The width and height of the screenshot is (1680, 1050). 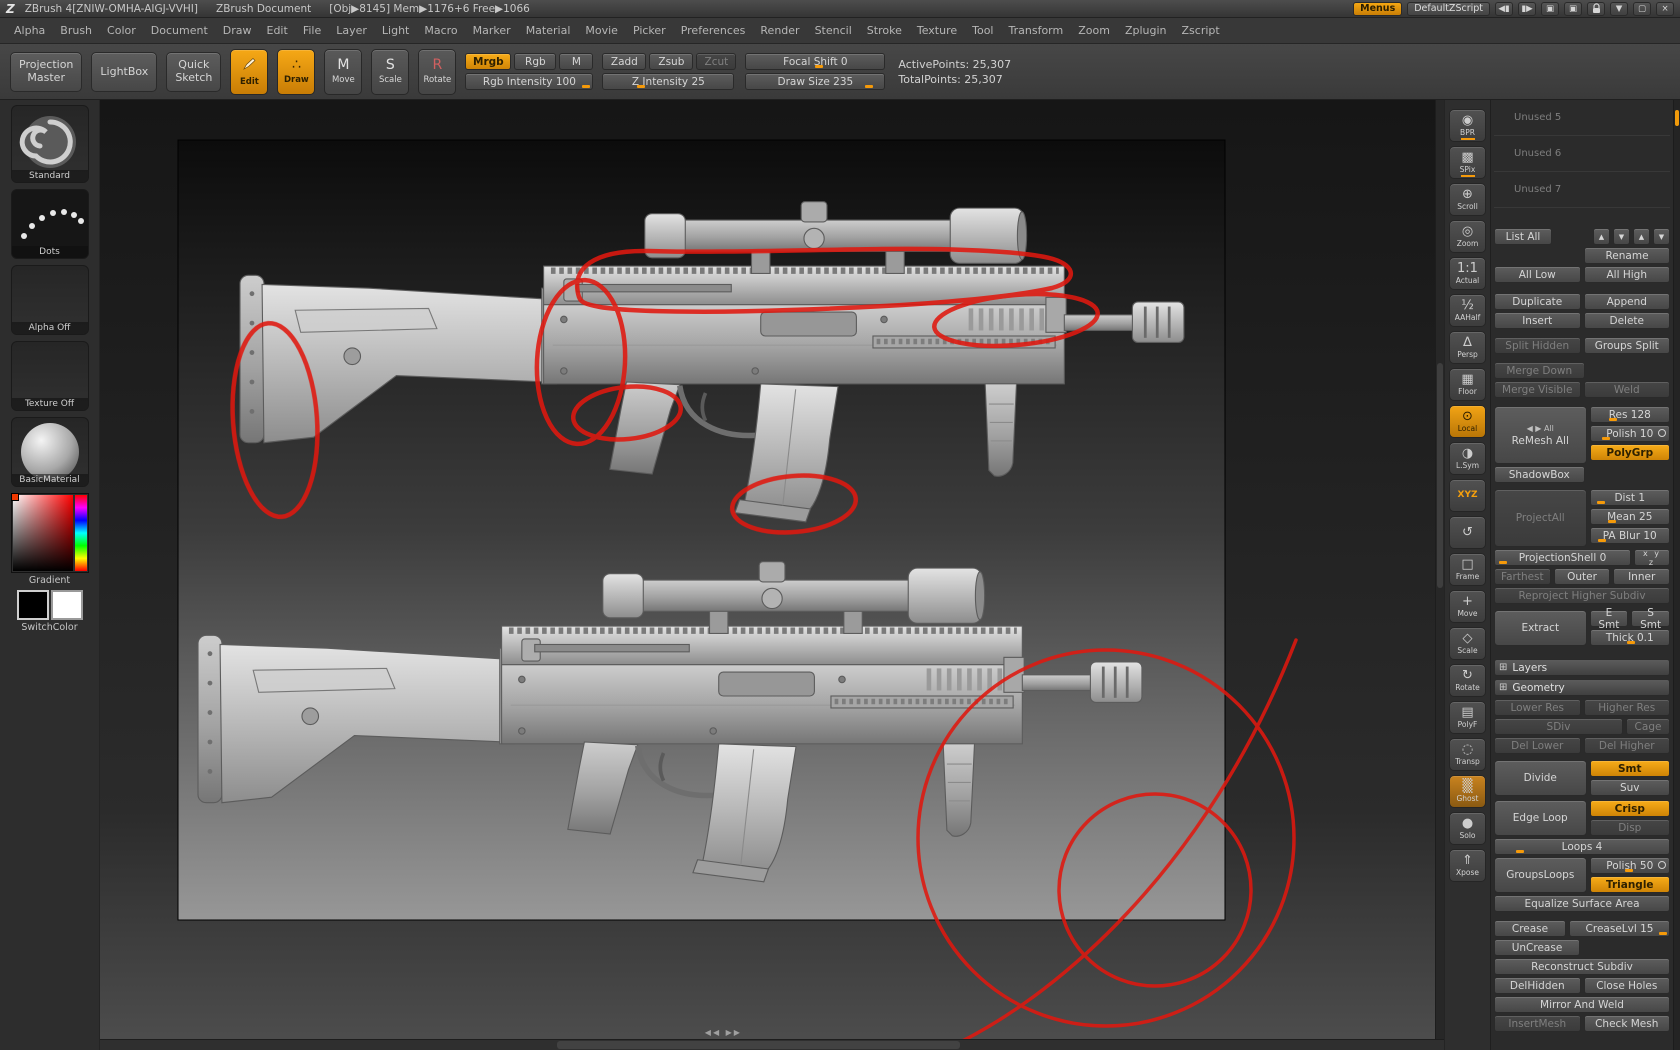 I want to click on color-picker, so click(x=49, y=533).